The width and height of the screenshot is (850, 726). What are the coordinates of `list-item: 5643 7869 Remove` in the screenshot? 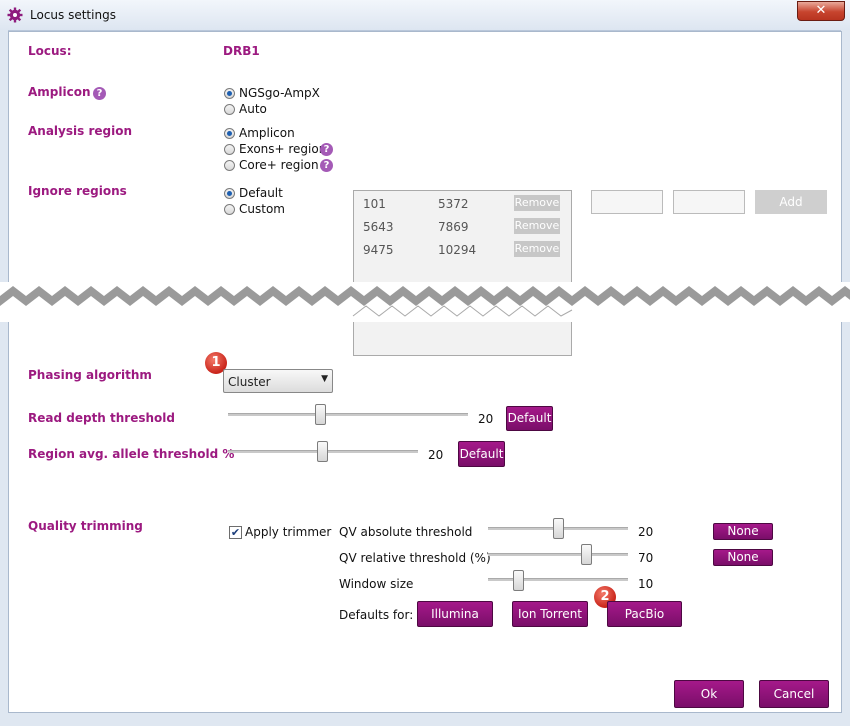 It's located at (462, 227).